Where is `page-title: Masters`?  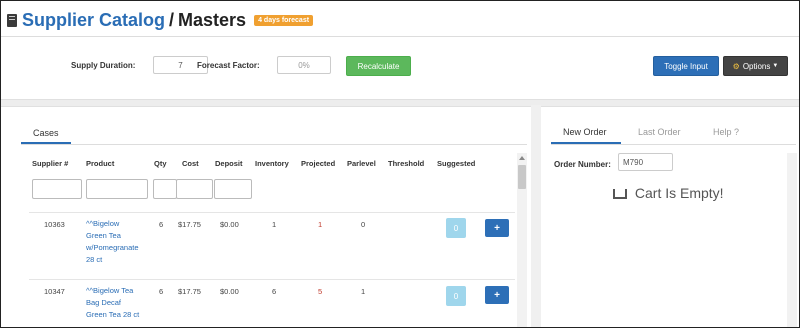 page-title: Masters is located at coordinates (212, 19).